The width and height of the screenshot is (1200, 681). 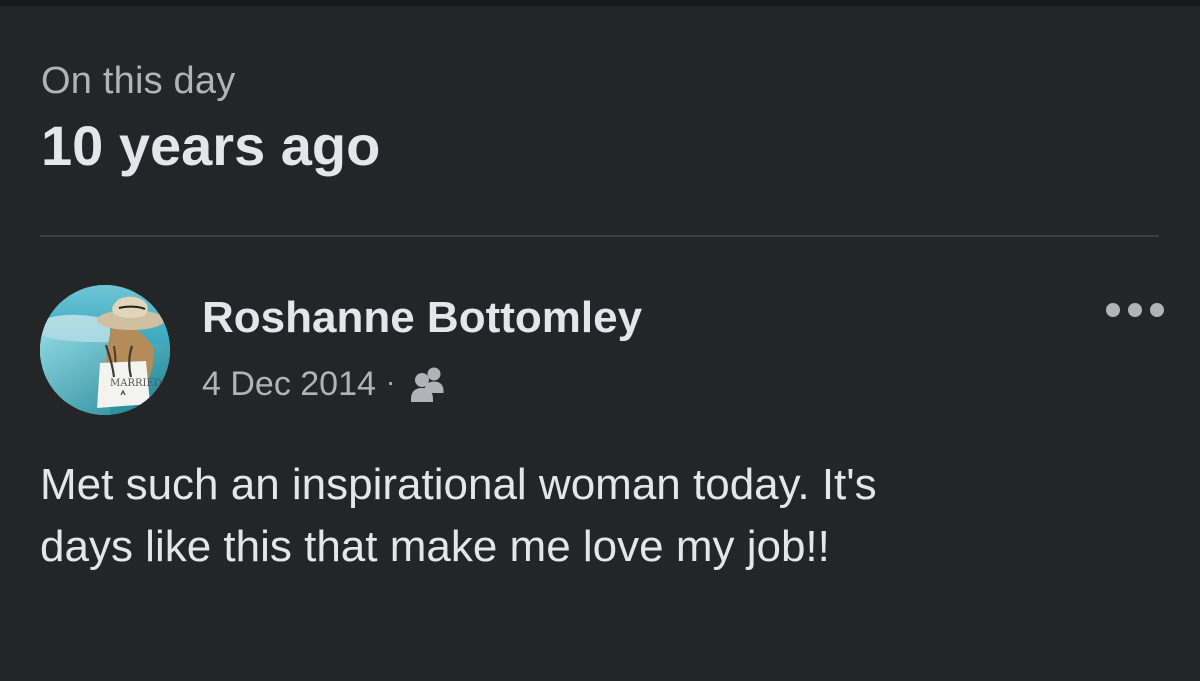 I want to click on svg-text: MARRIED, so click(x=136, y=383).